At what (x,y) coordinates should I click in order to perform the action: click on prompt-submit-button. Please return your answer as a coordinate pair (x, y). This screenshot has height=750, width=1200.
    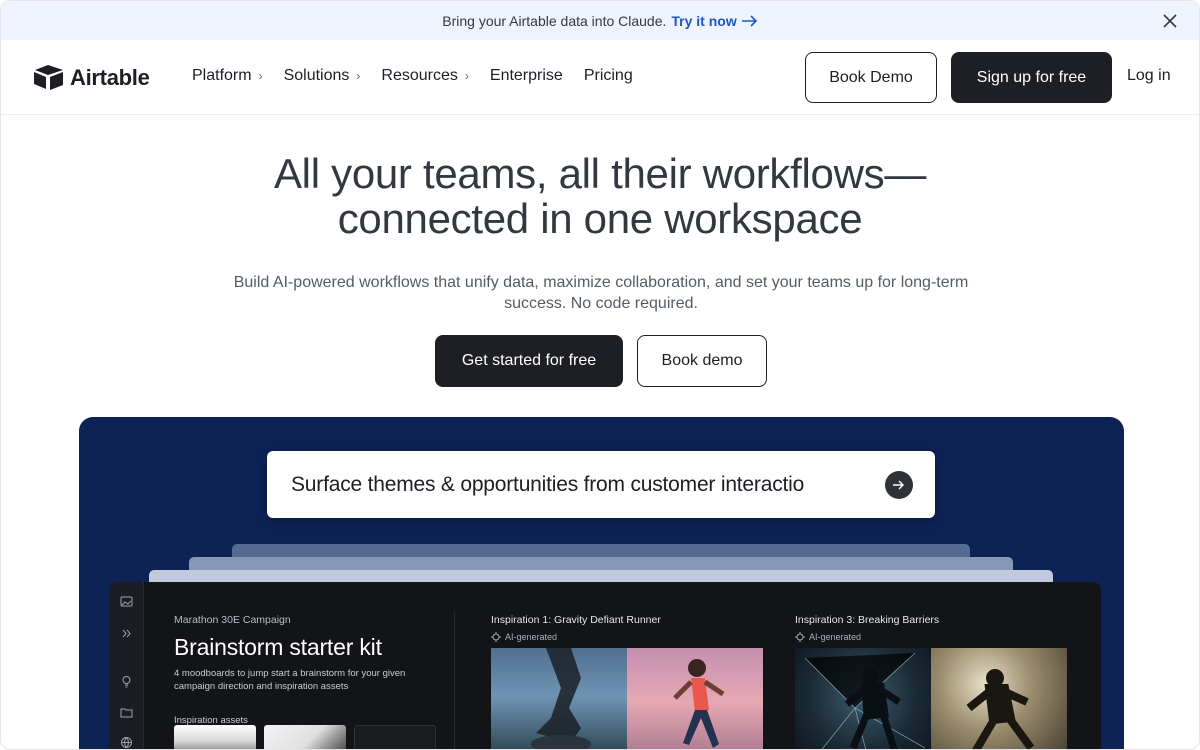
    Looking at the image, I should click on (899, 485).